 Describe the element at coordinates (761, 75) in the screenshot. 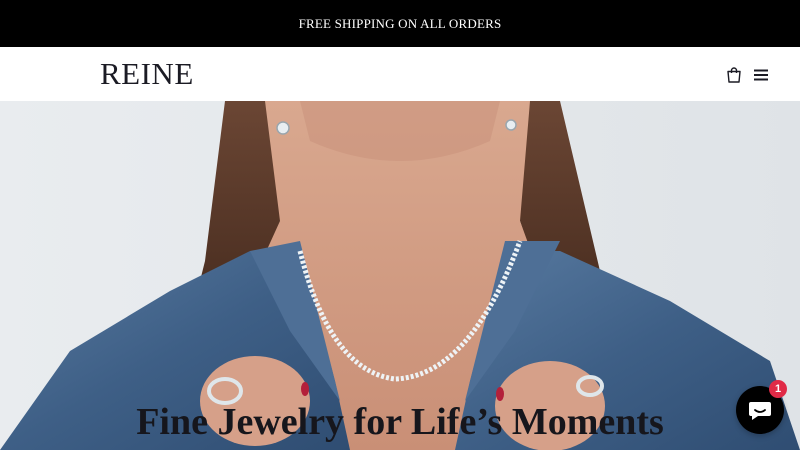

I see `menu-icon` at that location.